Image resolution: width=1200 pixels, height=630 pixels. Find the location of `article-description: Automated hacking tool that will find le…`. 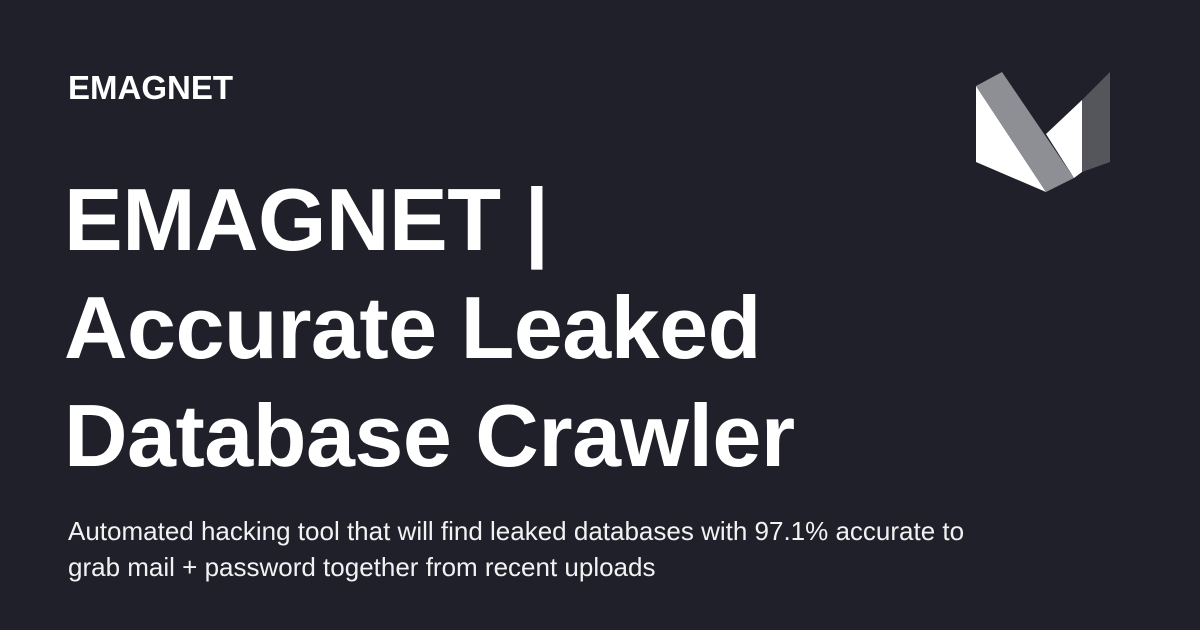

article-description: Automated hacking tool that will find le… is located at coordinates (516, 549).